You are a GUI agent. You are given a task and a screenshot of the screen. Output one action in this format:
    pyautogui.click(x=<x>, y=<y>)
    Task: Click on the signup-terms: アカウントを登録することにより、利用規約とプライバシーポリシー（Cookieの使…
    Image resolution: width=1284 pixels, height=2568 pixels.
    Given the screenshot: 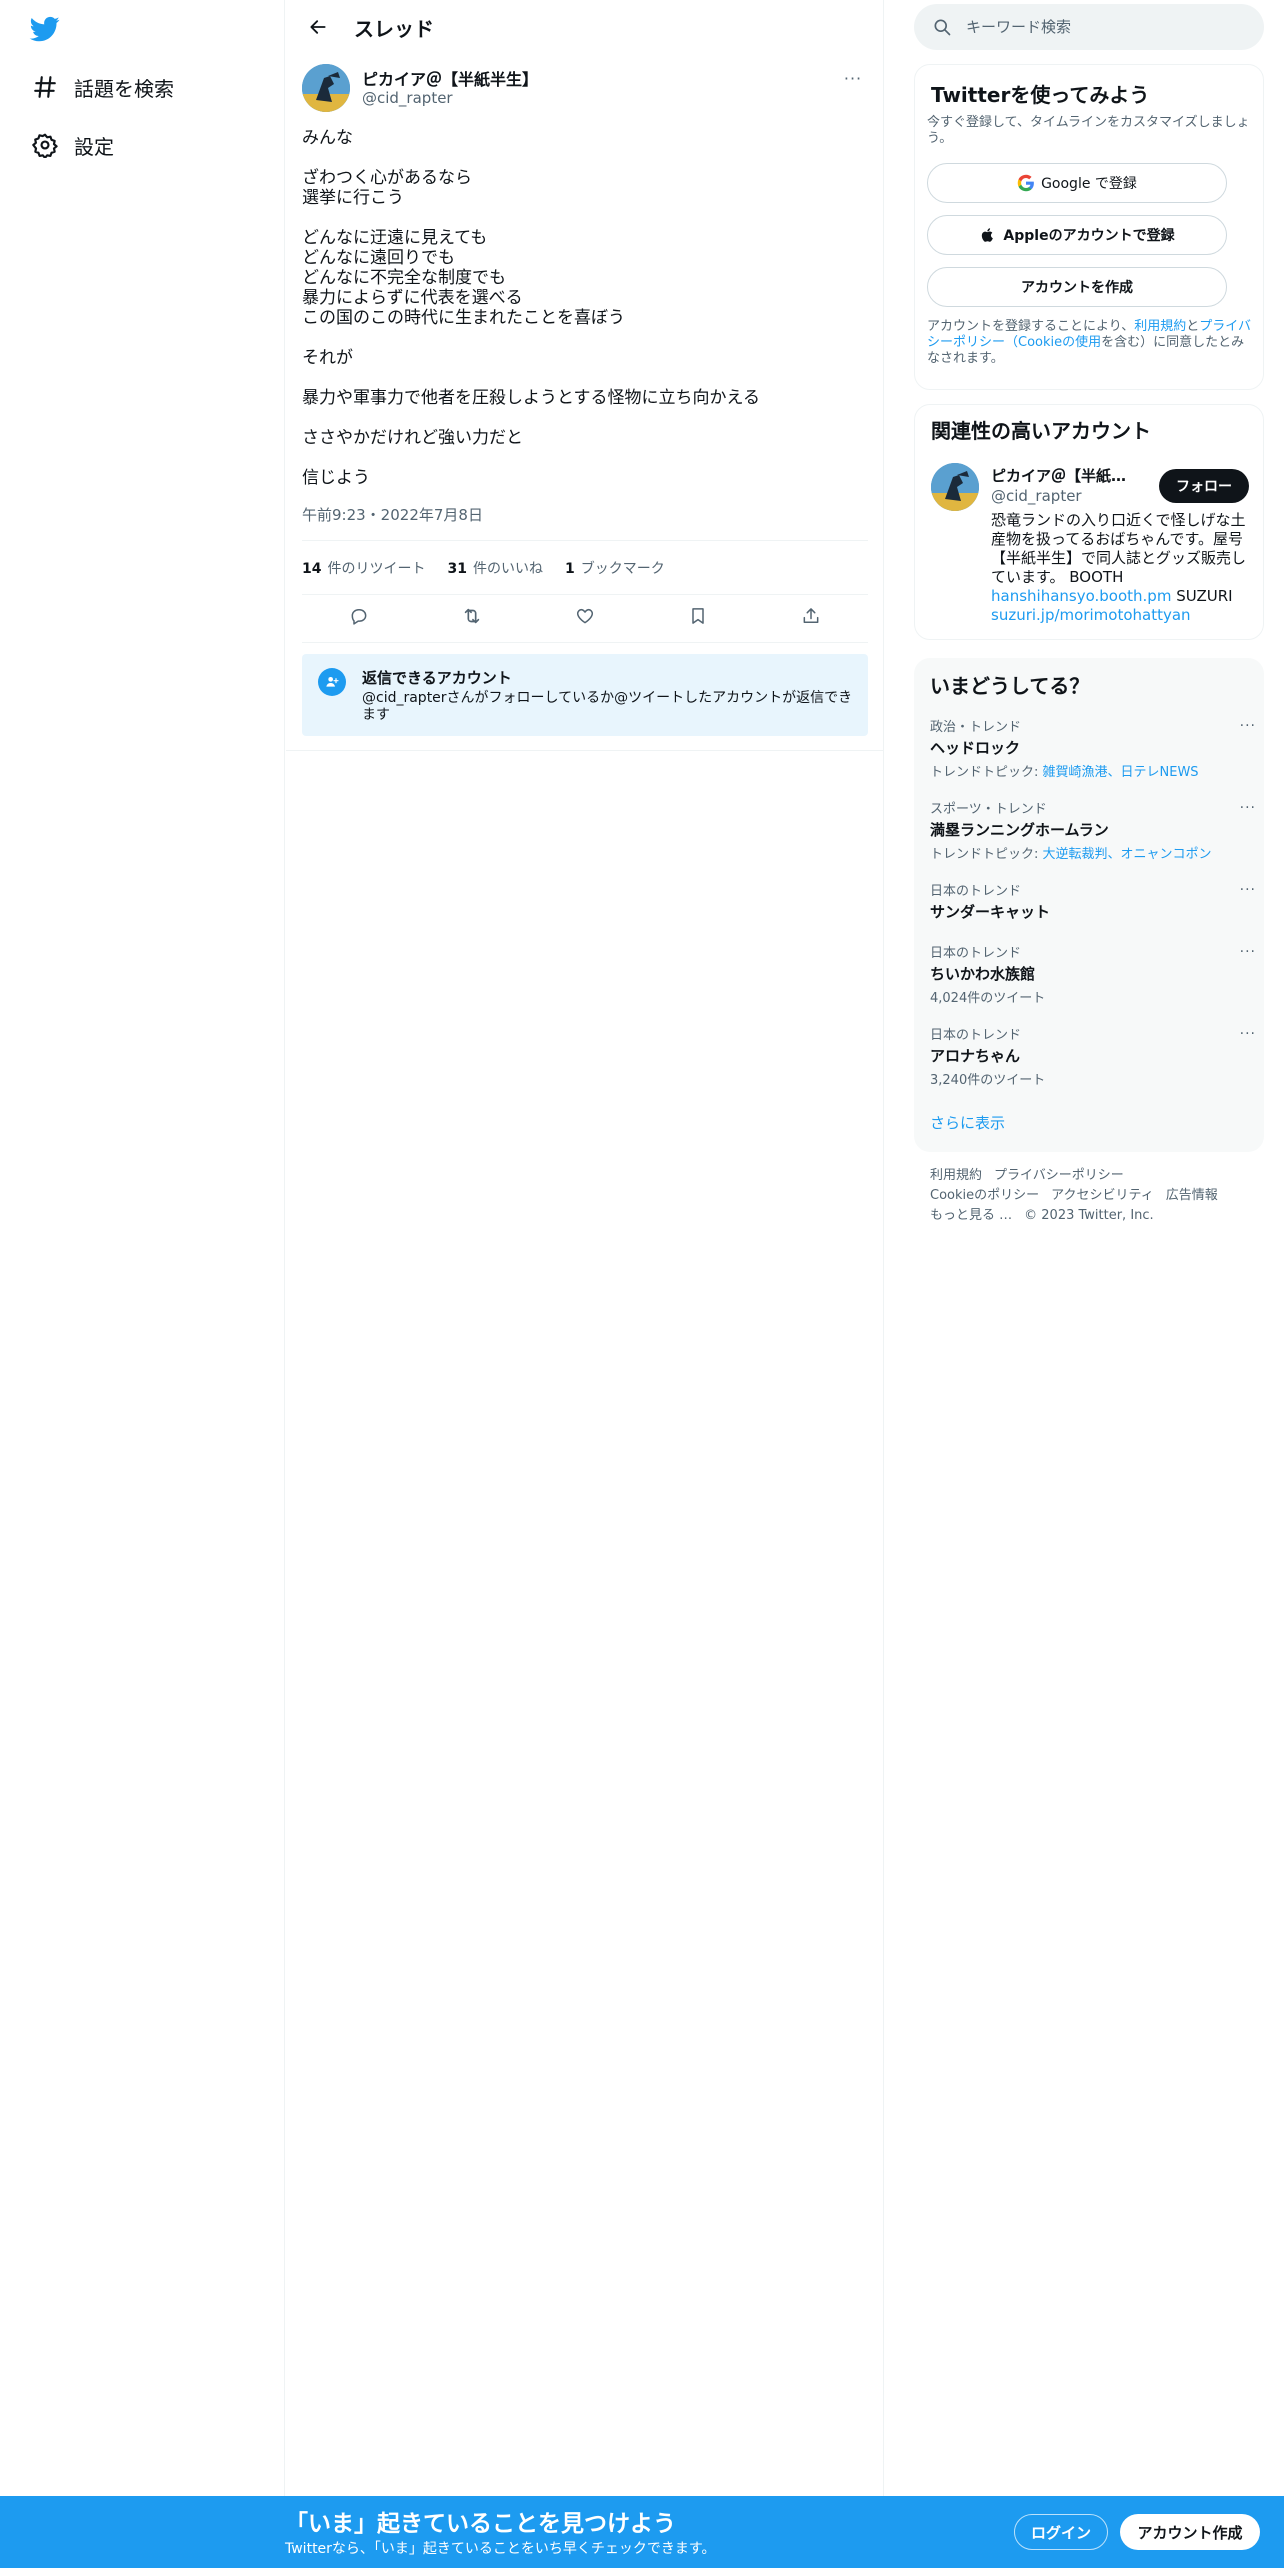 What is the action you would take?
    pyautogui.click(x=1089, y=342)
    